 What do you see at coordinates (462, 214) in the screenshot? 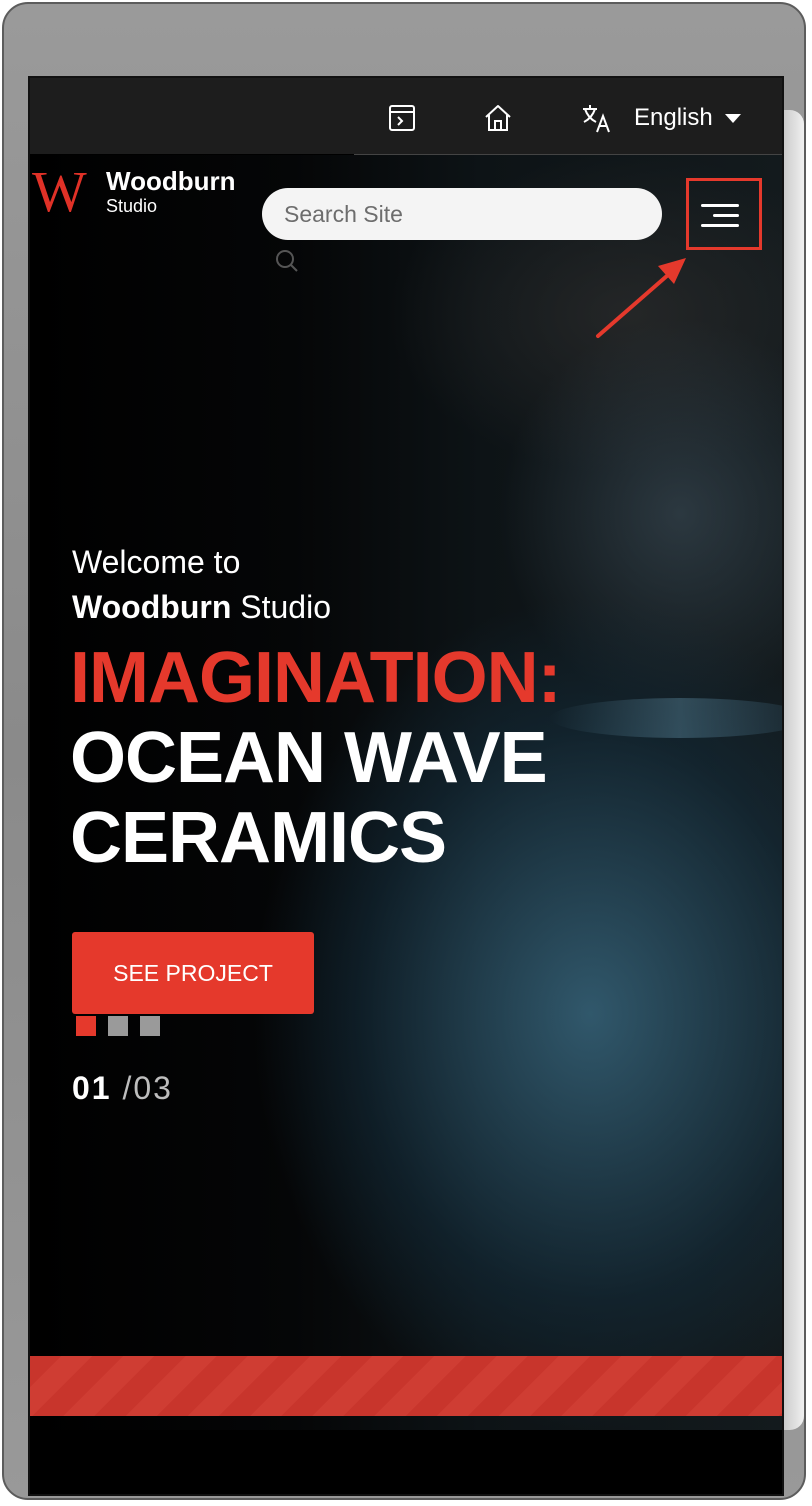
I see `search-input` at bounding box center [462, 214].